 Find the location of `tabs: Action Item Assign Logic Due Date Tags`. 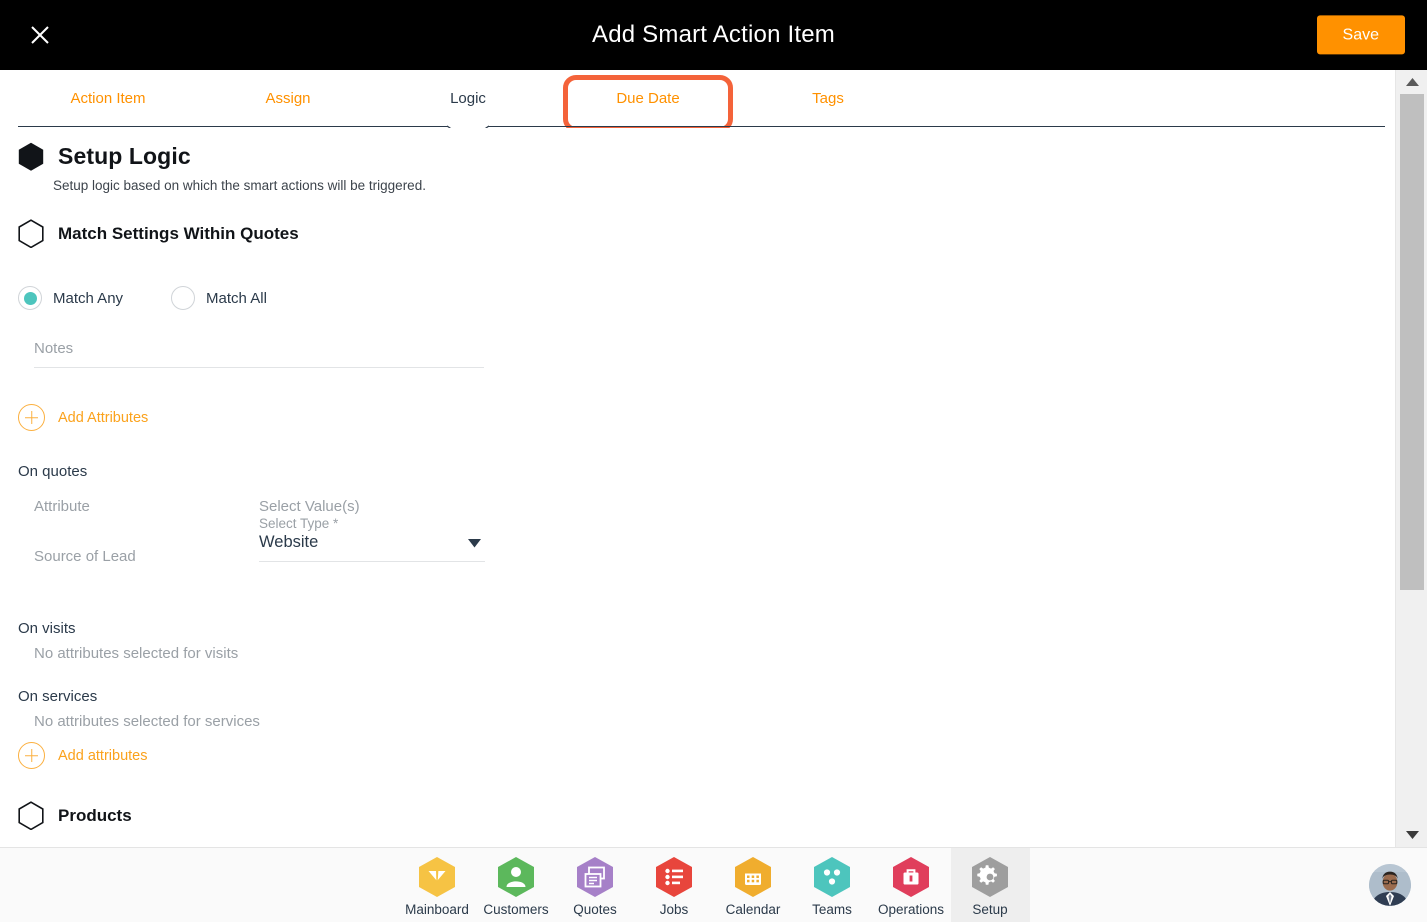

tabs: Action Item Assign Logic Due Date Tags is located at coordinates (431, 101).